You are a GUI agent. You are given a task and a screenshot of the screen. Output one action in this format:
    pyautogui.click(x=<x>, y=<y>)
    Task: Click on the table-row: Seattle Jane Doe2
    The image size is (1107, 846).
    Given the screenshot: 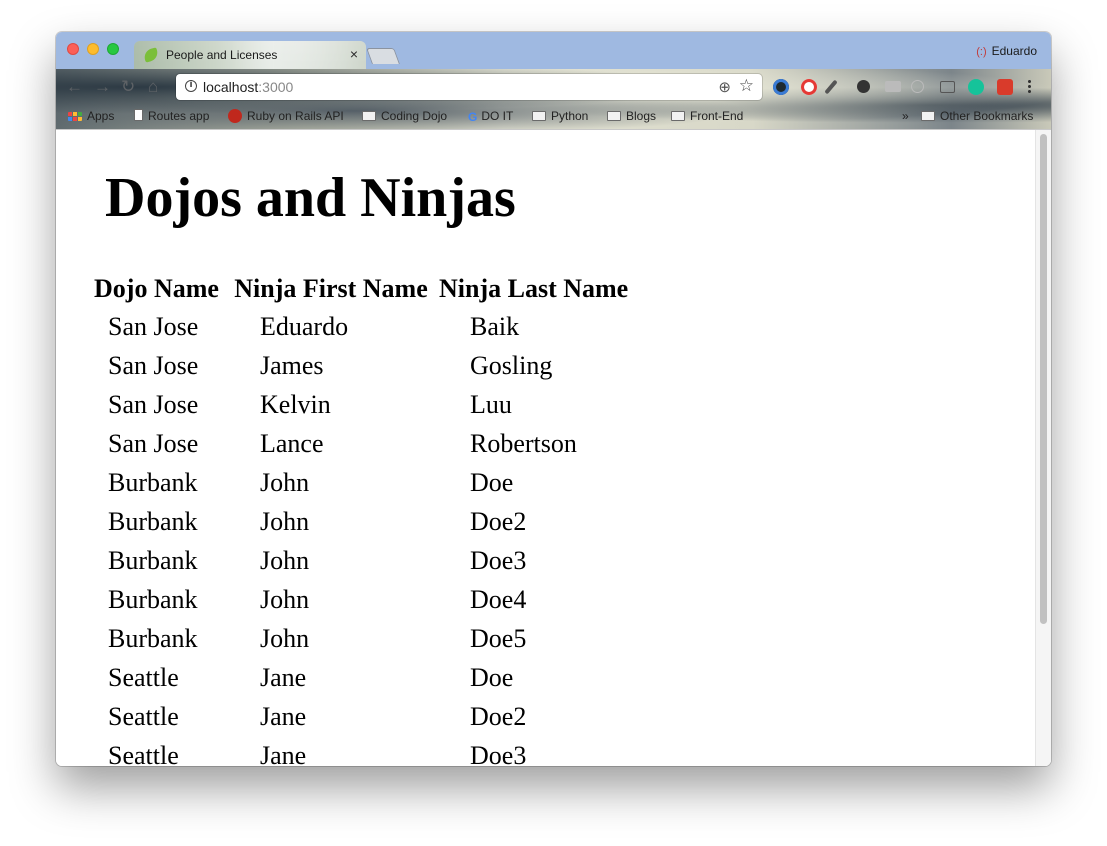 What is the action you would take?
    pyautogui.click(x=359, y=716)
    